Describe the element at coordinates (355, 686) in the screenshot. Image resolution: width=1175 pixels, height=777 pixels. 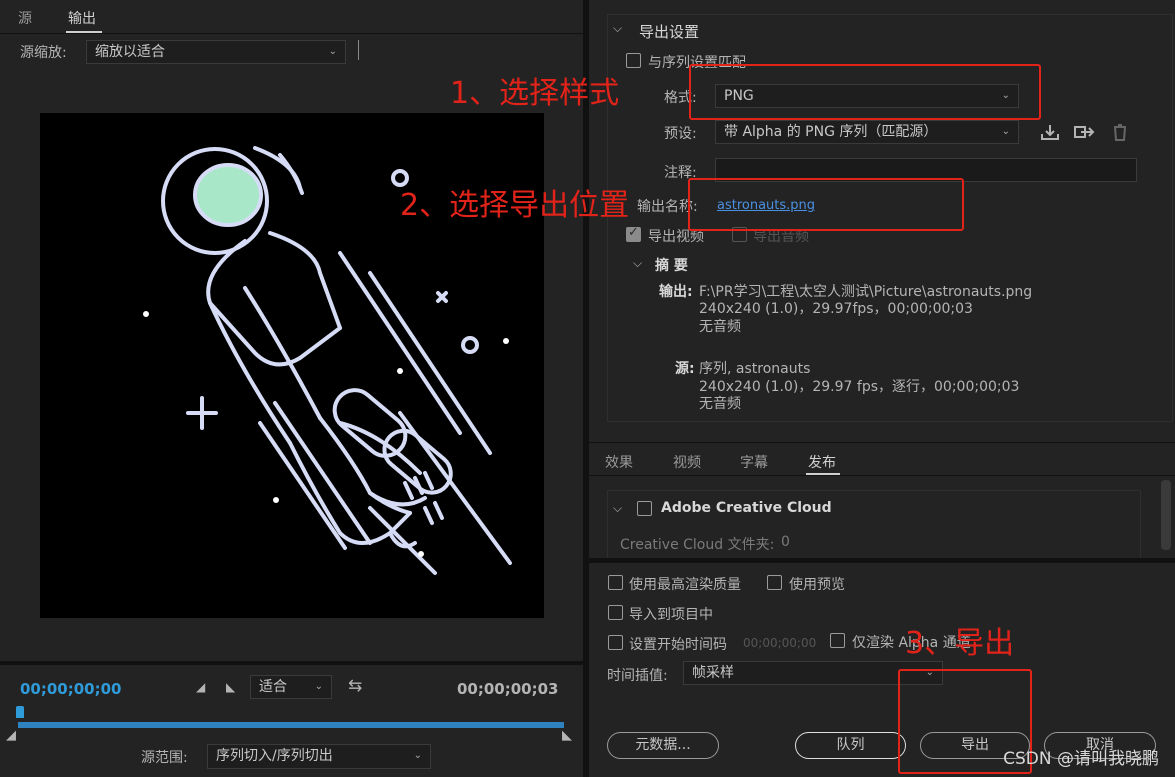
I see `loop-icon: ⇆` at that location.